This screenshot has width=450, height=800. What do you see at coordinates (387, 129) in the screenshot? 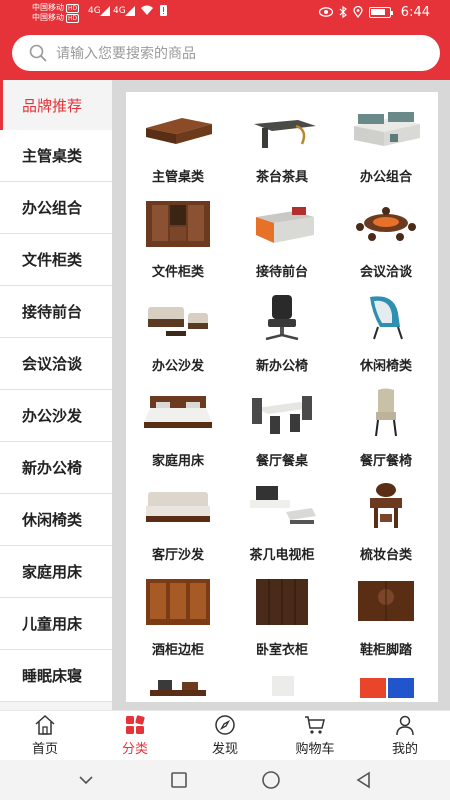
I see `workstation-icon` at bounding box center [387, 129].